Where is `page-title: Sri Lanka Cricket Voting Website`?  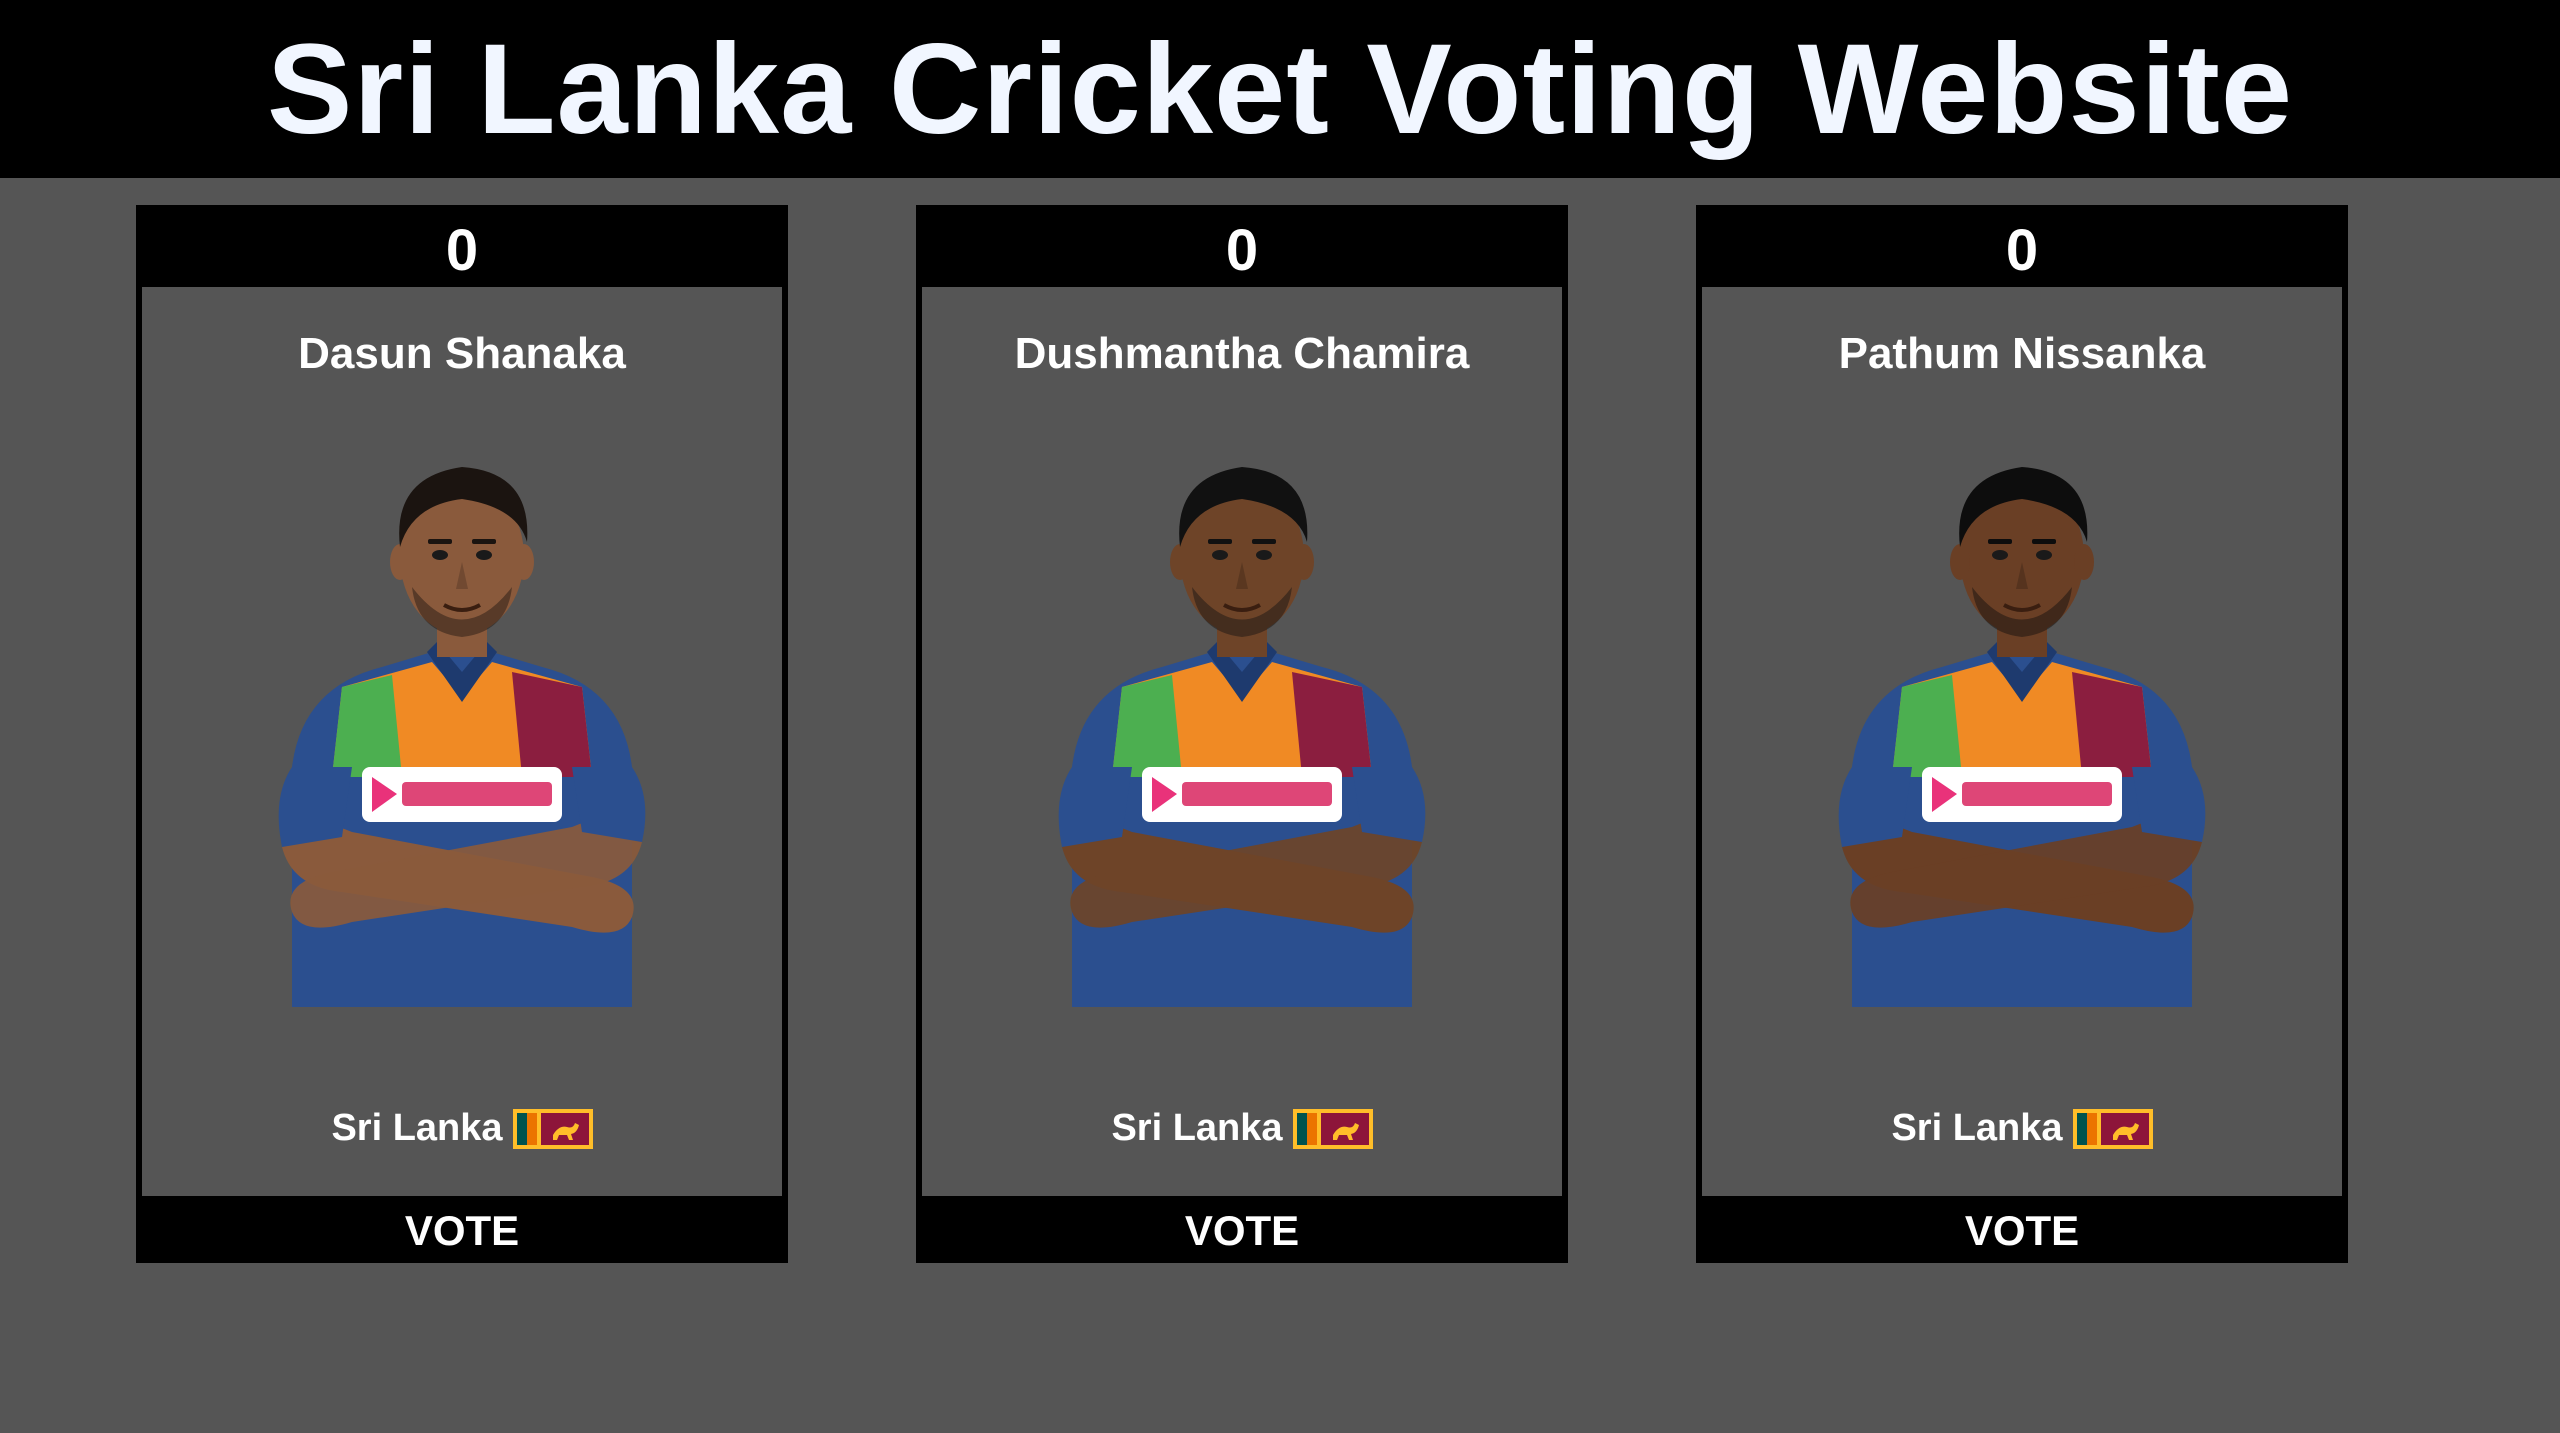
page-title: Sri Lanka Cricket Voting Website is located at coordinates (1280, 89).